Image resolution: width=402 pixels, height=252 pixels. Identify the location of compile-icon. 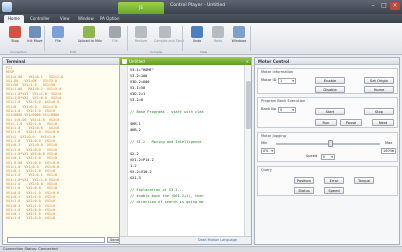
(165, 32).